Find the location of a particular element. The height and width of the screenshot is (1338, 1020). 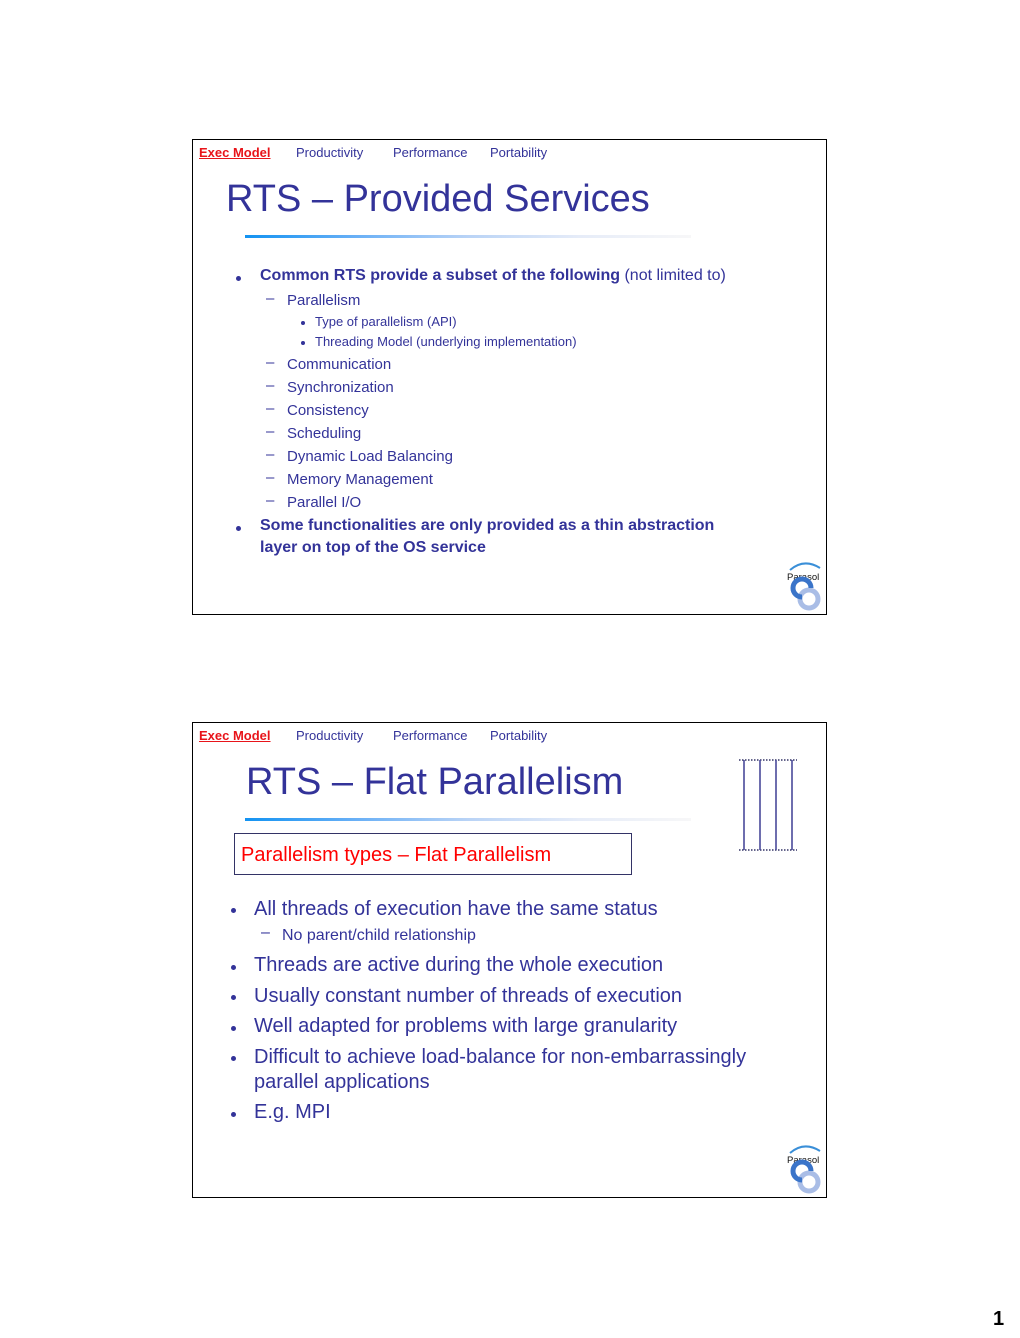

sub-item: Scheduling is located at coordinates (324, 433).